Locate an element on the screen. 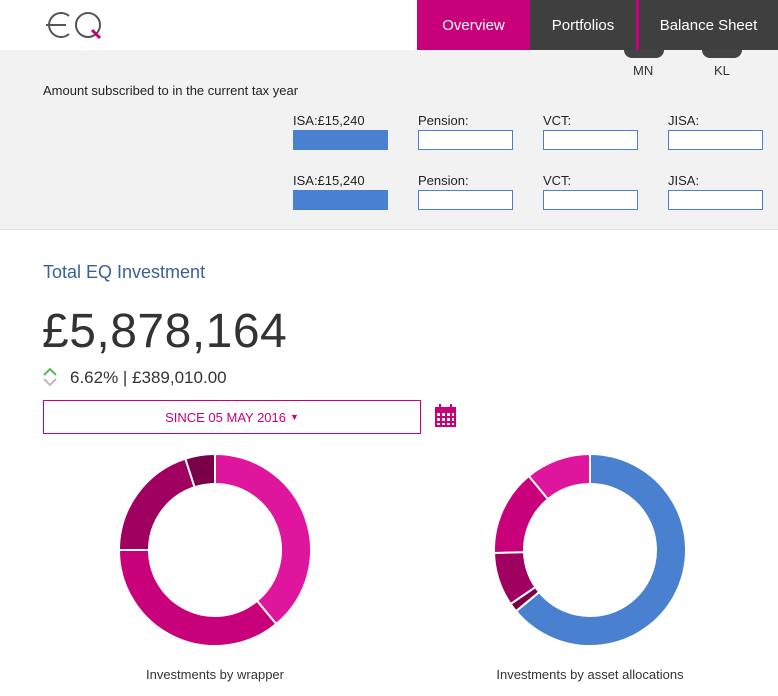 This screenshot has height=696, width=778. asset-chart-label: Investments by asset allocations is located at coordinates (590, 674).